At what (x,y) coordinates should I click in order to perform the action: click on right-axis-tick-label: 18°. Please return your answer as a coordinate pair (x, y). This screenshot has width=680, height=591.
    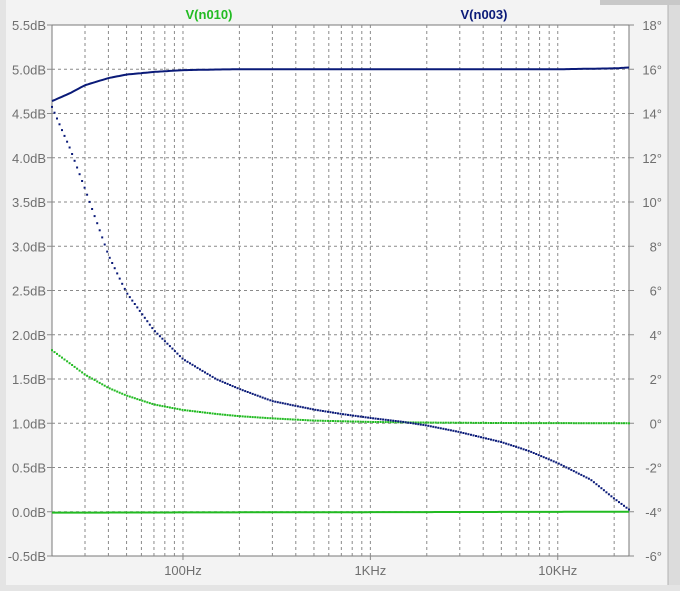
    Looking at the image, I should click on (652, 25).